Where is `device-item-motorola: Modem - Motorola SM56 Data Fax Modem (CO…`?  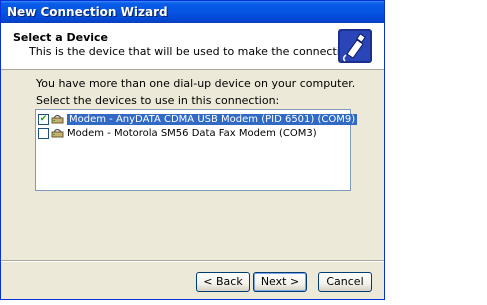
device-item-motorola: Modem - Motorola SM56 Data Fax Modem (CO… is located at coordinates (193, 133).